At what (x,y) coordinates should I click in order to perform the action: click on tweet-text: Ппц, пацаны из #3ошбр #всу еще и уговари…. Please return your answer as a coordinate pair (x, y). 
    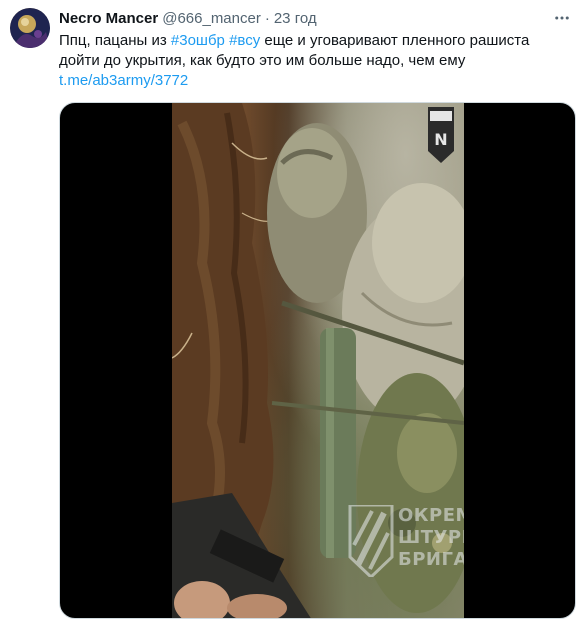
    Looking at the image, I should click on (309, 61).